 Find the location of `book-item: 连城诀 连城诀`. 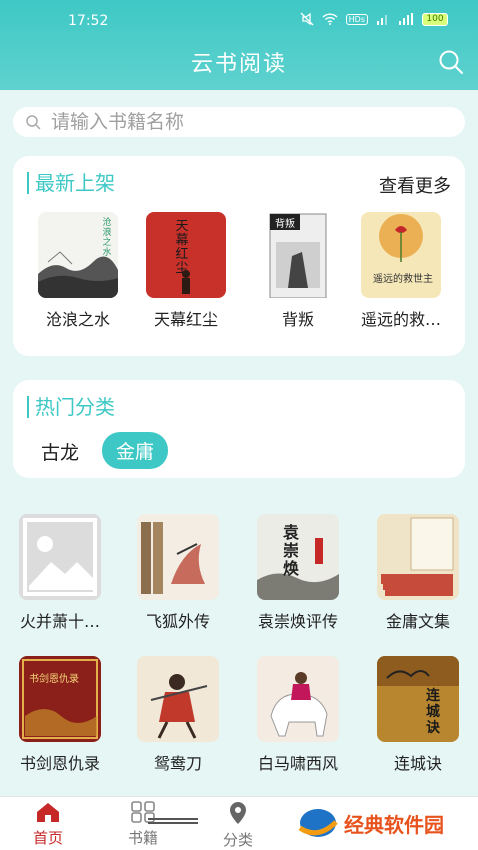

book-item: 连城诀 连城诀 is located at coordinates (418, 715).